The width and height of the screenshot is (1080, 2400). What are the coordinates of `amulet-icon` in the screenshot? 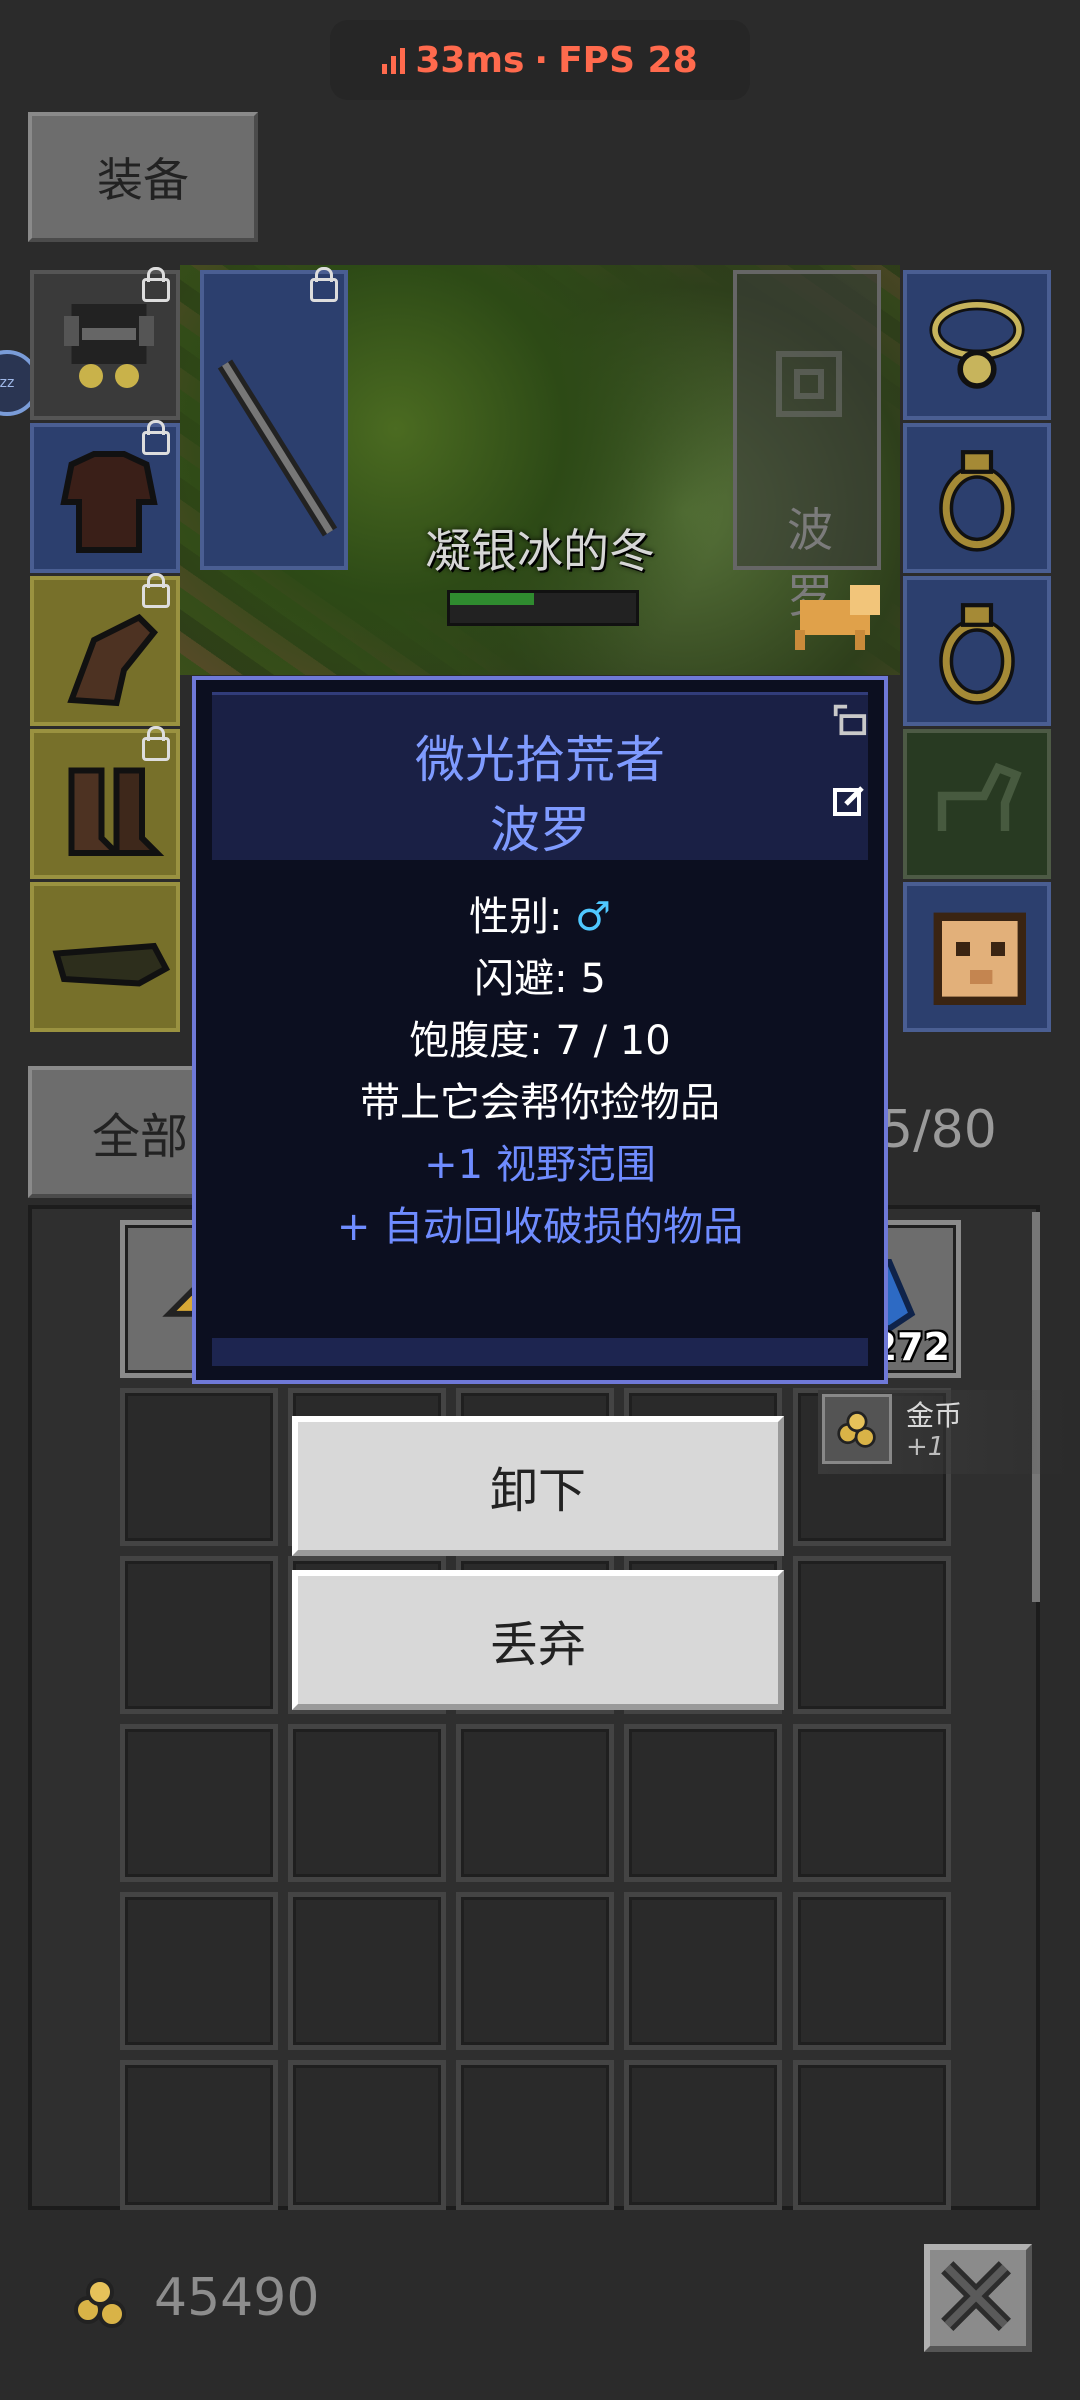 It's located at (977, 344).